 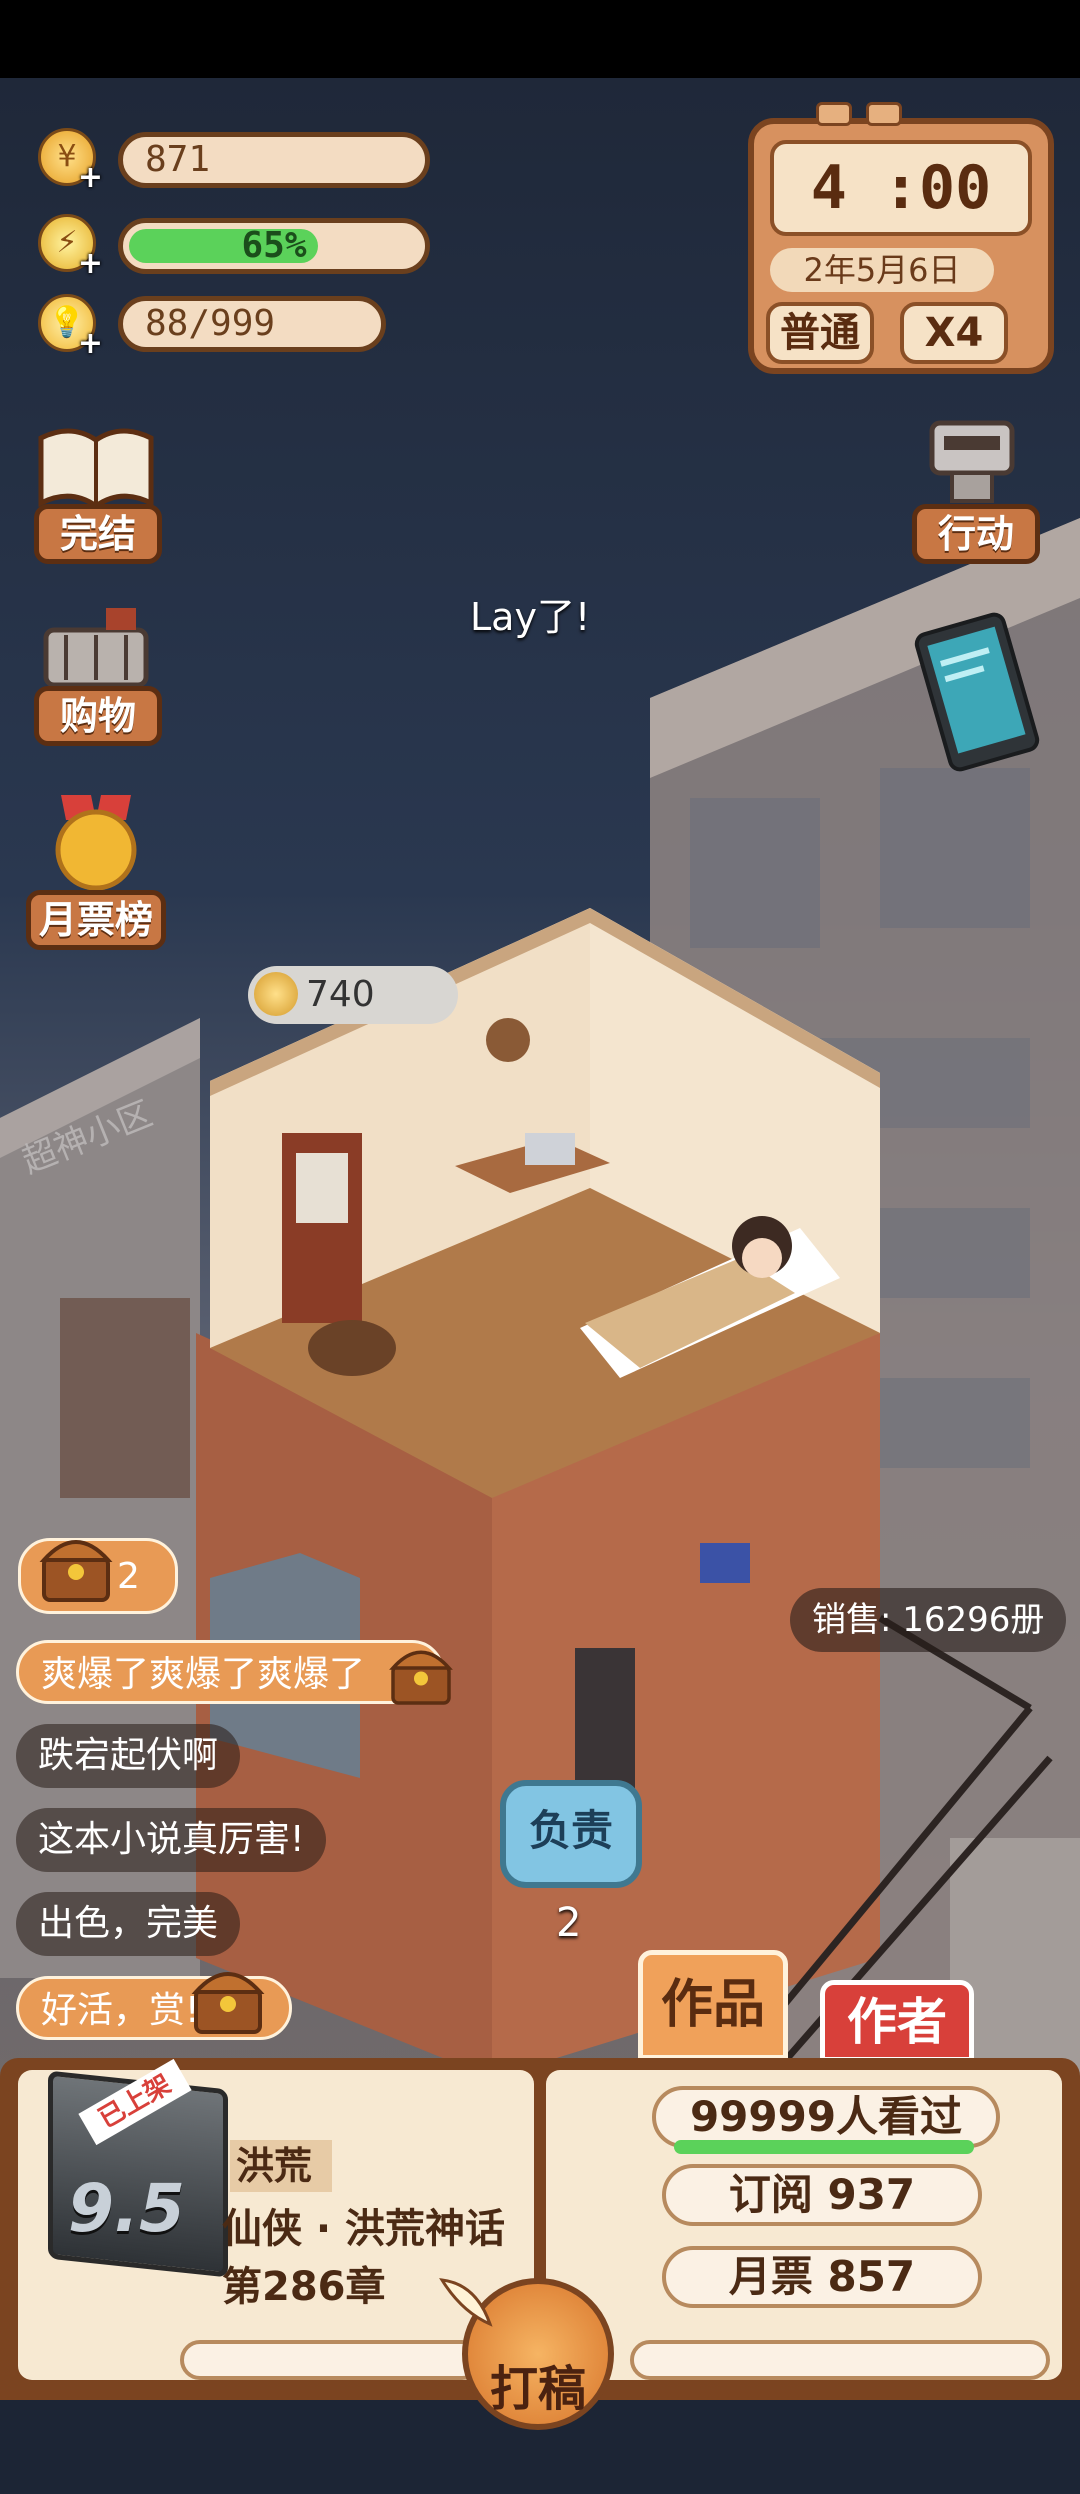 What do you see at coordinates (466, 2302) in the screenshot?
I see `quill-icon` at bounding box center [466, 2302].